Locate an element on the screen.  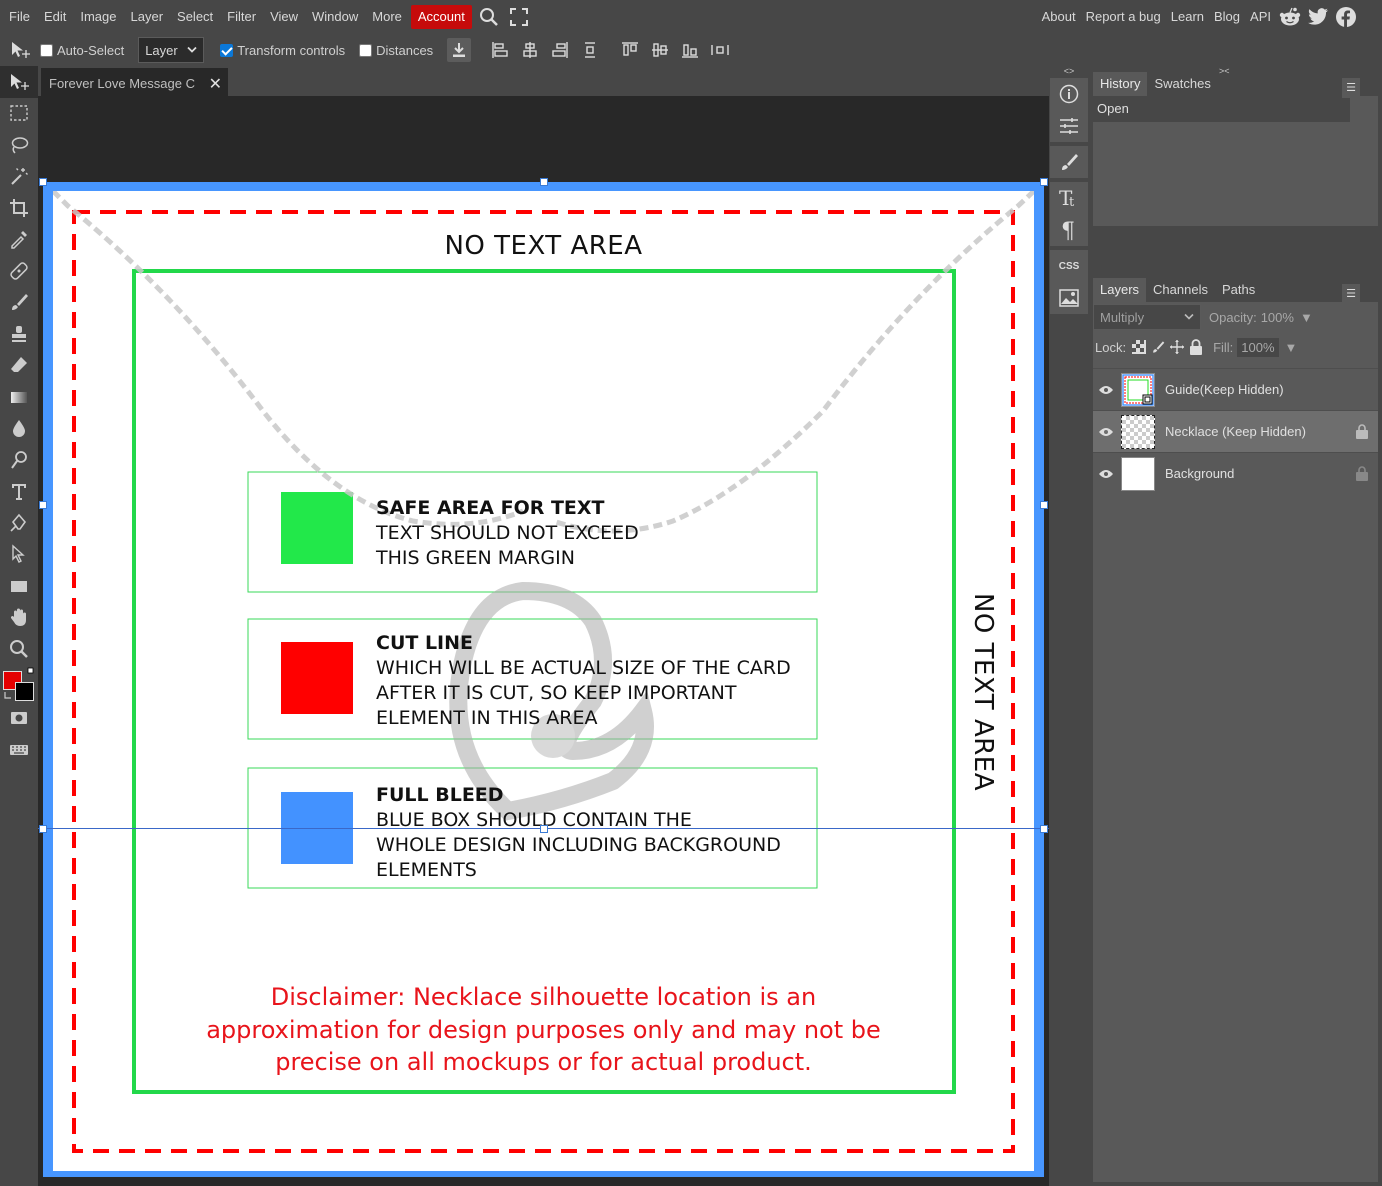
transform-handle-tr is located at coordinates (1044, 182).